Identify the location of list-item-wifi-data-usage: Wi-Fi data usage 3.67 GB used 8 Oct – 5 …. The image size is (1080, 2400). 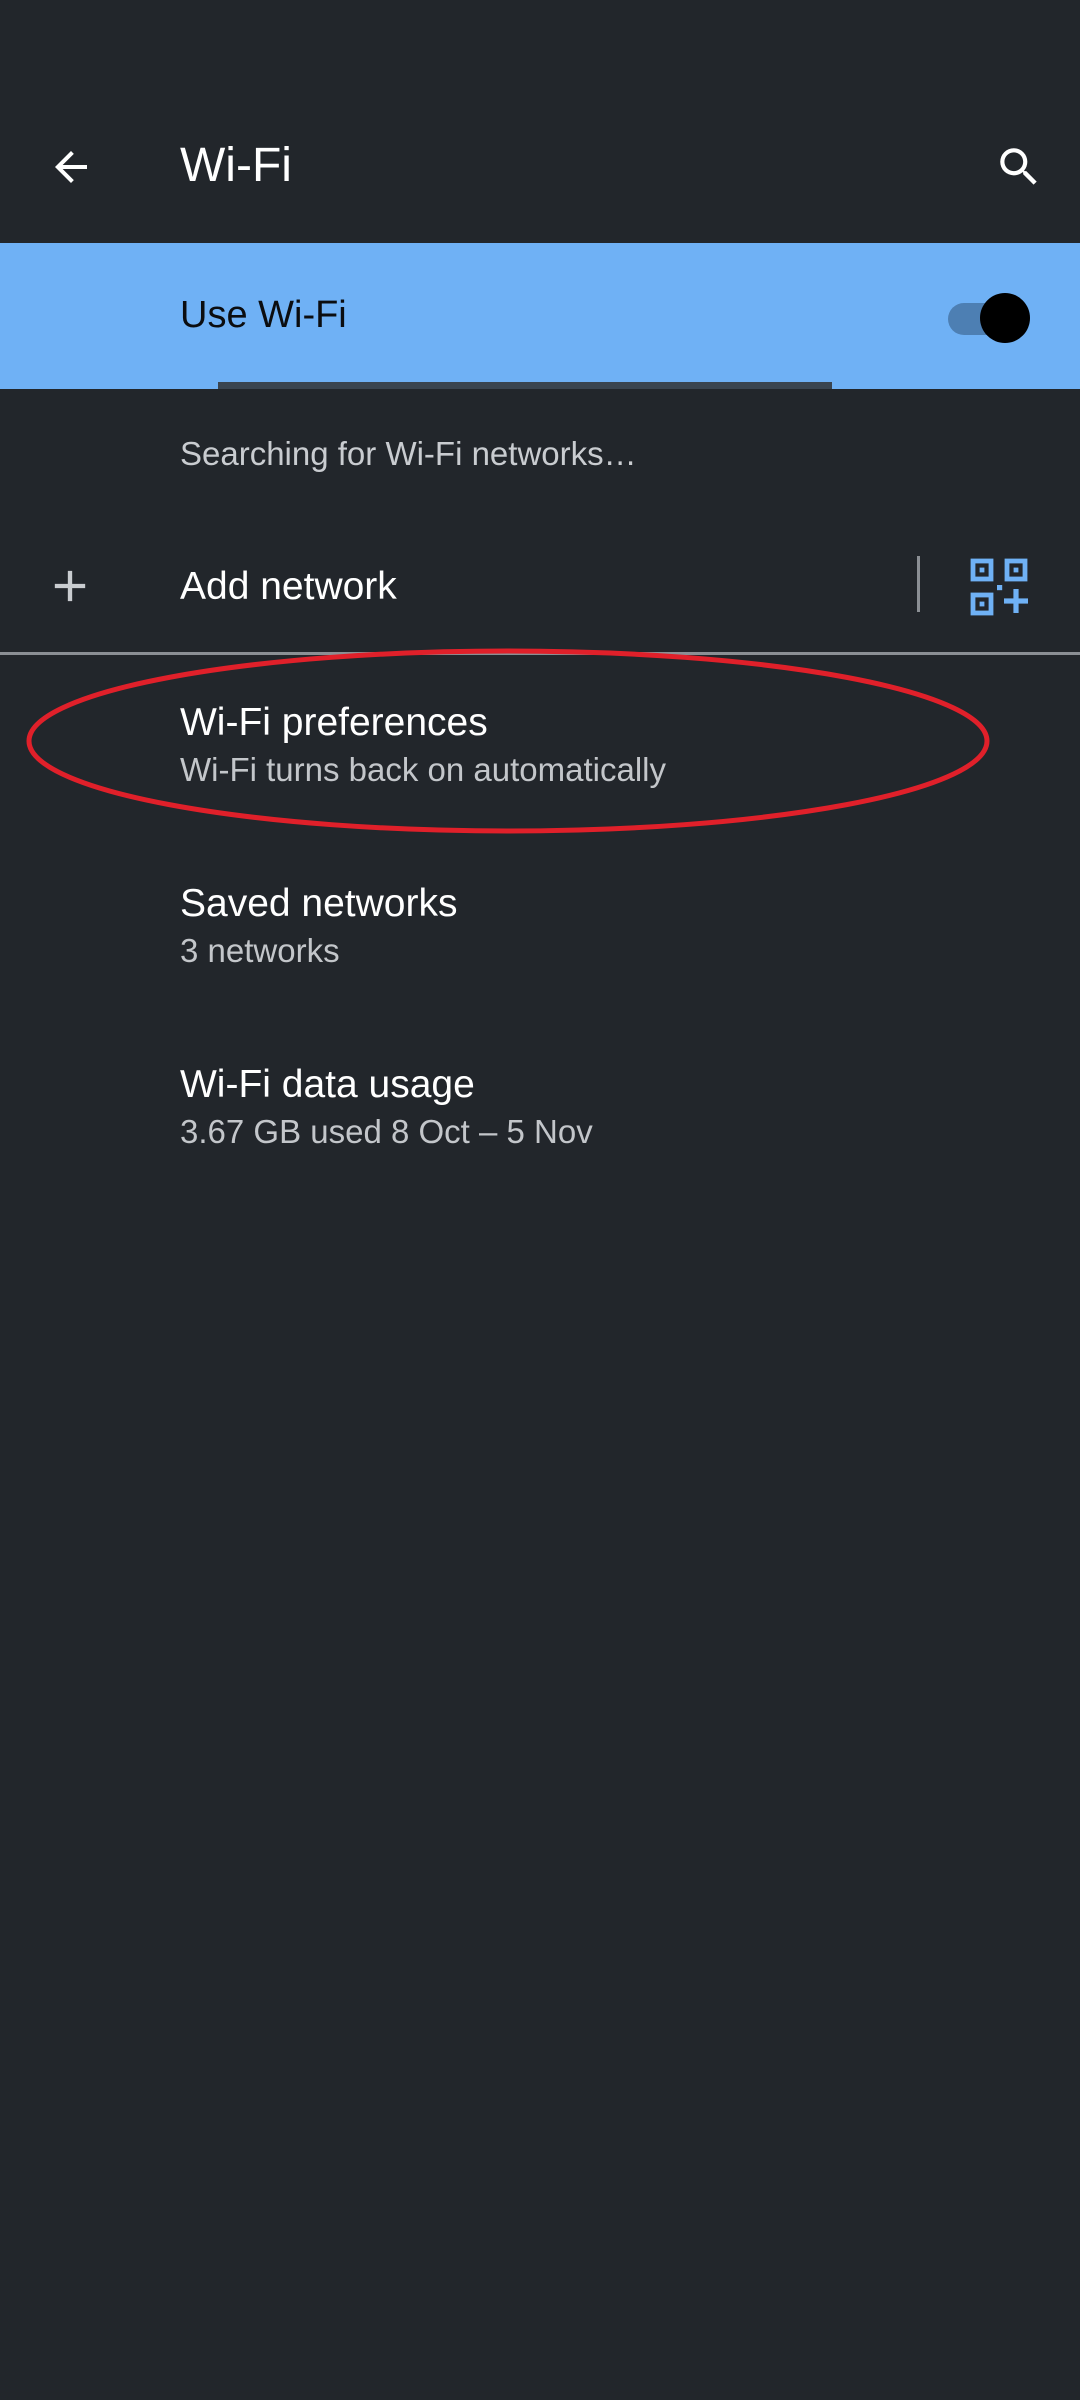
(540, 1145).